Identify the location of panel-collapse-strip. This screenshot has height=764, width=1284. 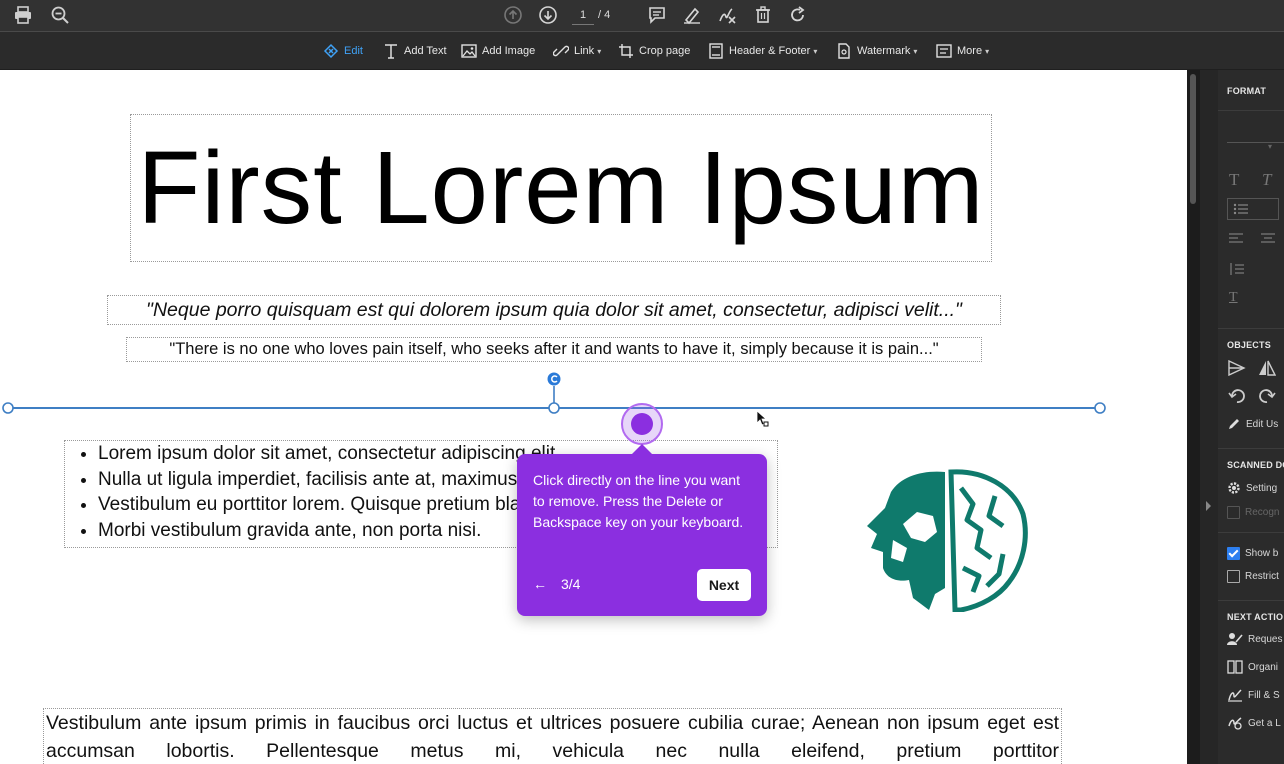
(1209, 417).